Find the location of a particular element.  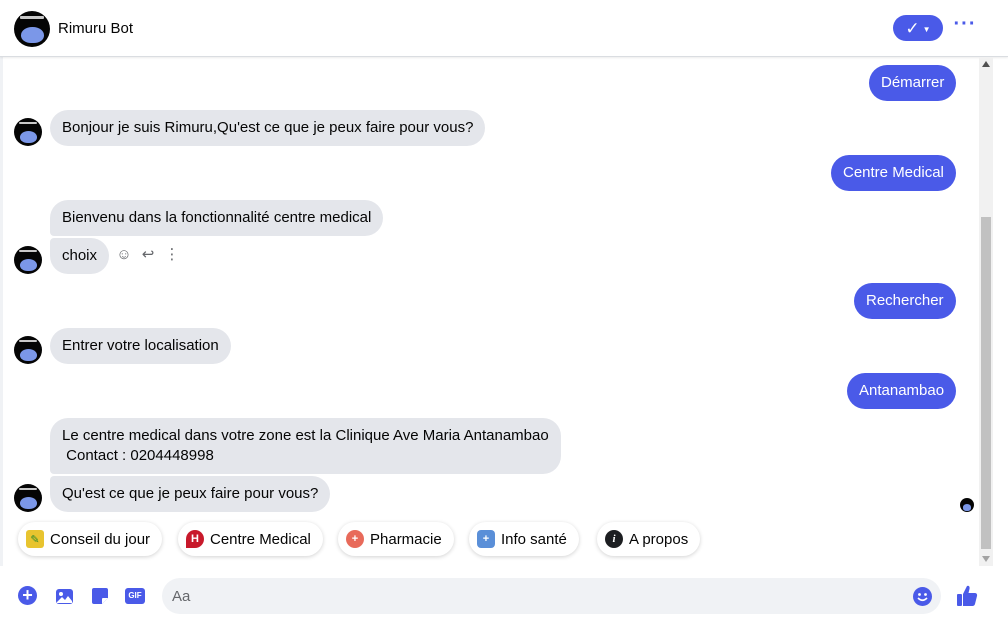

scrollbar is located at coordinates (986, 311).